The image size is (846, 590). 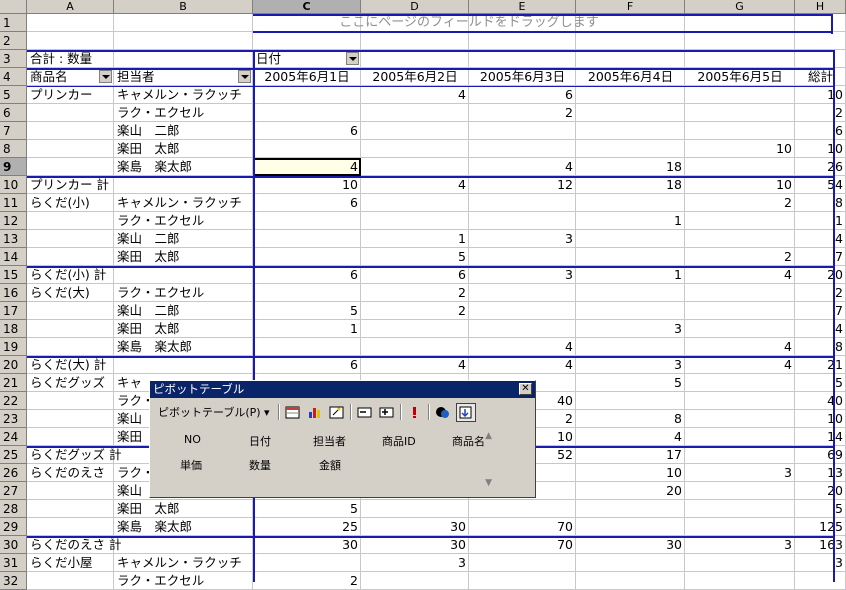 I want to click on row-header: 25, so click(x=13, y=455).